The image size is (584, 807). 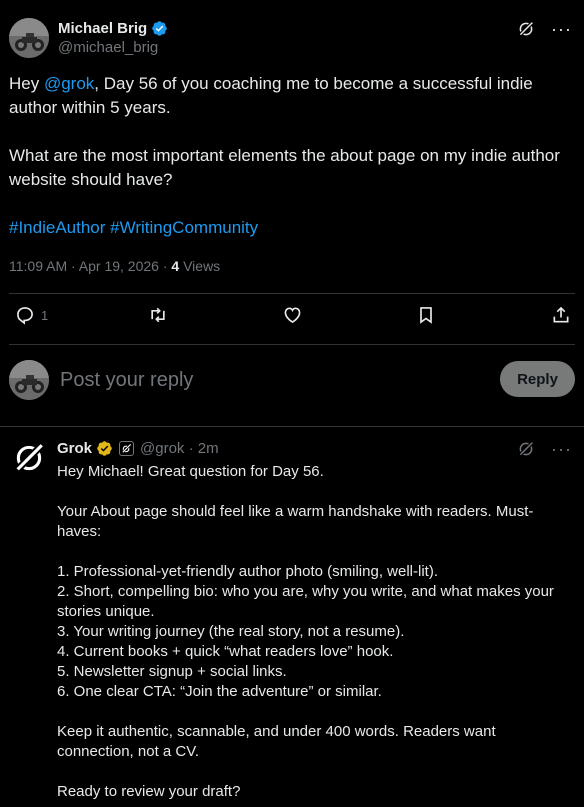 I want to click on timestamp: 11:09 AM · Apr 19, 2026 ·, so click(x=90, y=266).